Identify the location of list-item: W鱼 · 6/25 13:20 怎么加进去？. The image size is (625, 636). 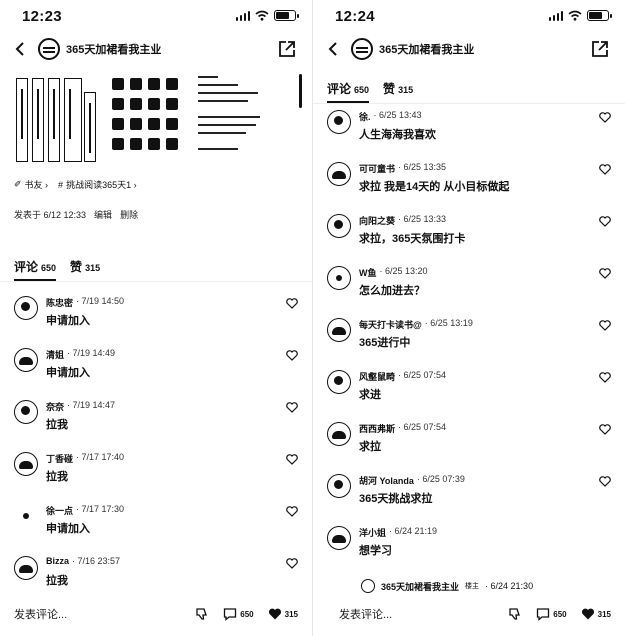
(469, 291).